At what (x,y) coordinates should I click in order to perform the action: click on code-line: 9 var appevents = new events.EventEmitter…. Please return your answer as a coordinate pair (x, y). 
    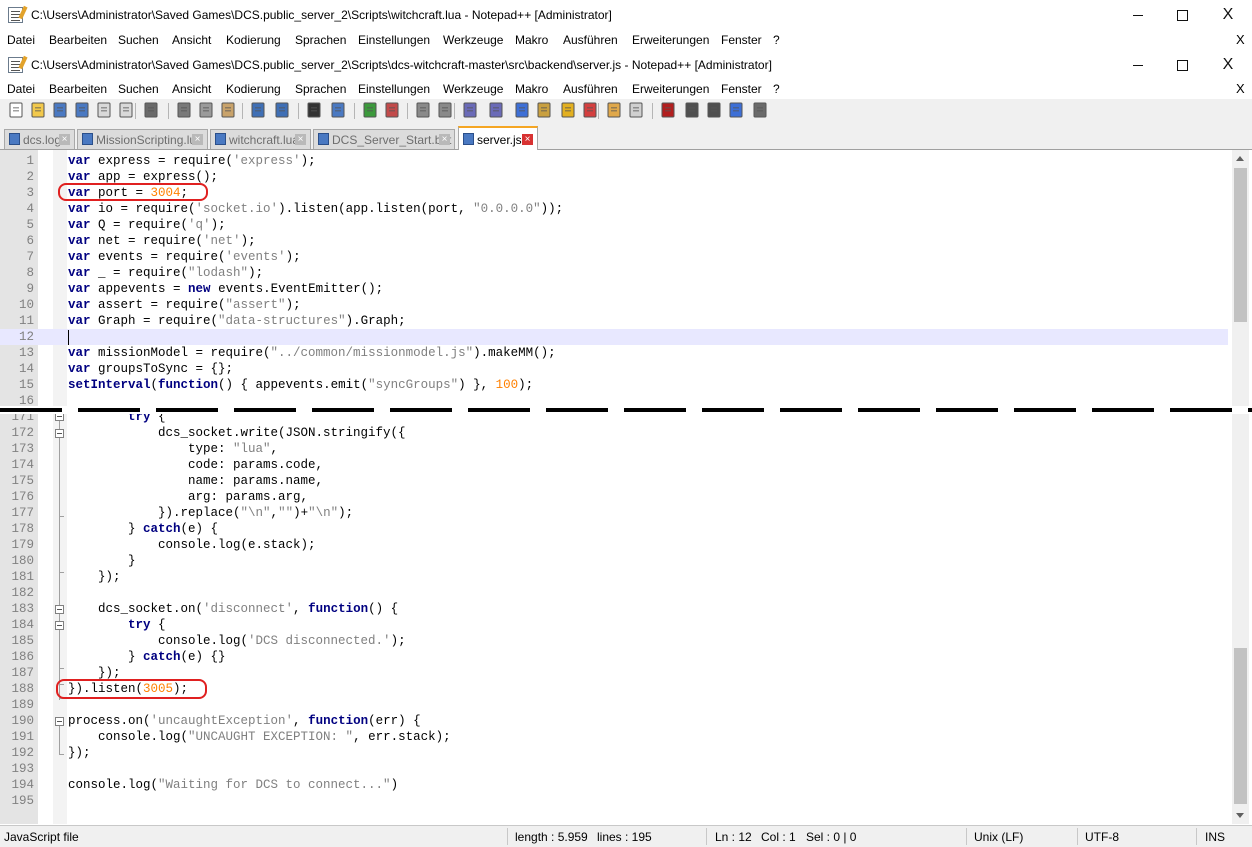
    Looking at the image, I should click on (614, 289).